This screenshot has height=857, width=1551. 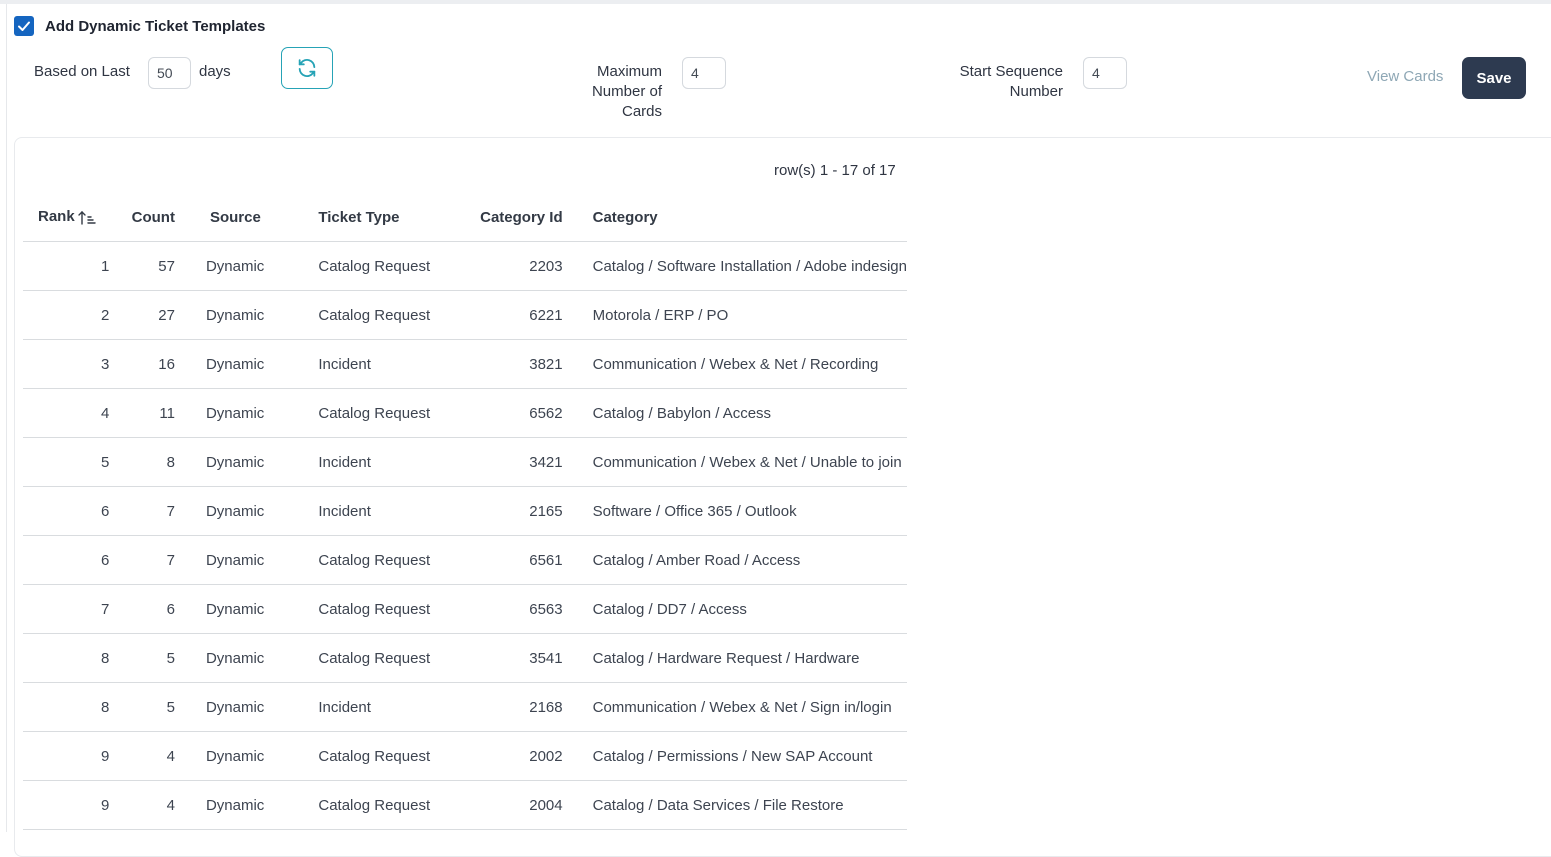 What do you see at coordinates (169, 73) in the screenshot?
I see `days-input` at bounding box center [169, 73].